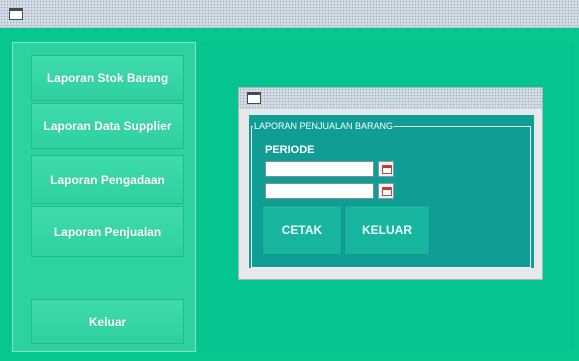 The width and height of the screenshot is (579, 361). I want to click on main-window-titlebar, so click(289, 14).